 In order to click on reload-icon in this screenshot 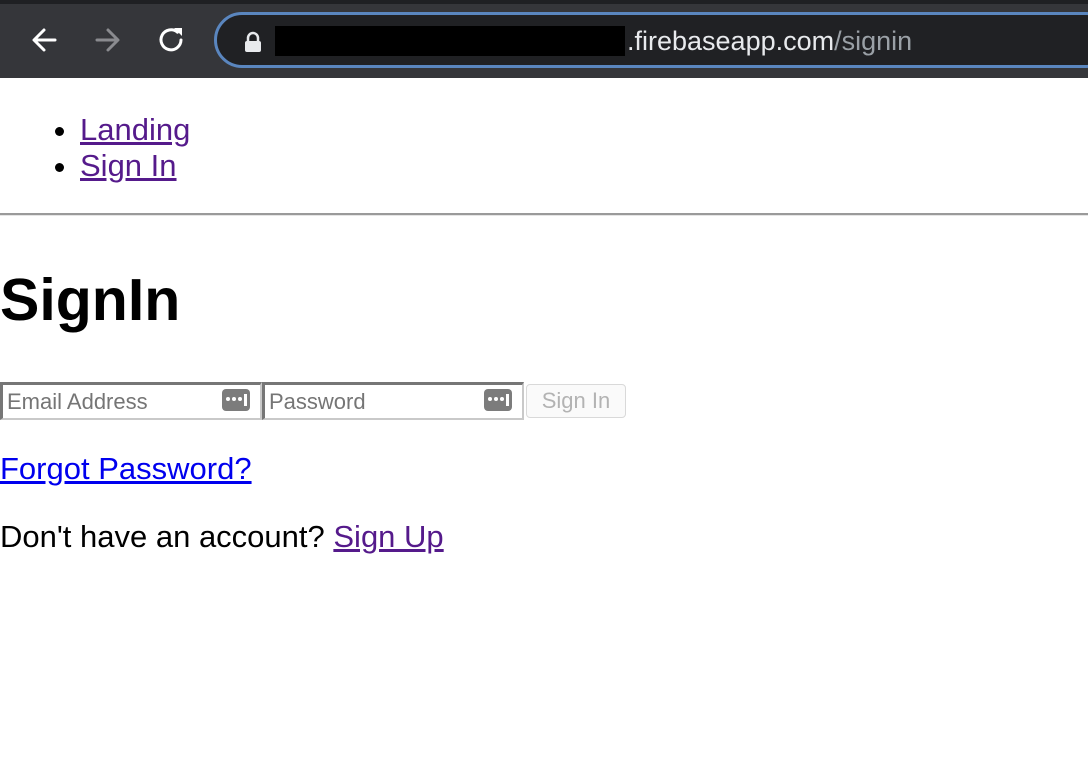, I will do `click(171, 40)`.